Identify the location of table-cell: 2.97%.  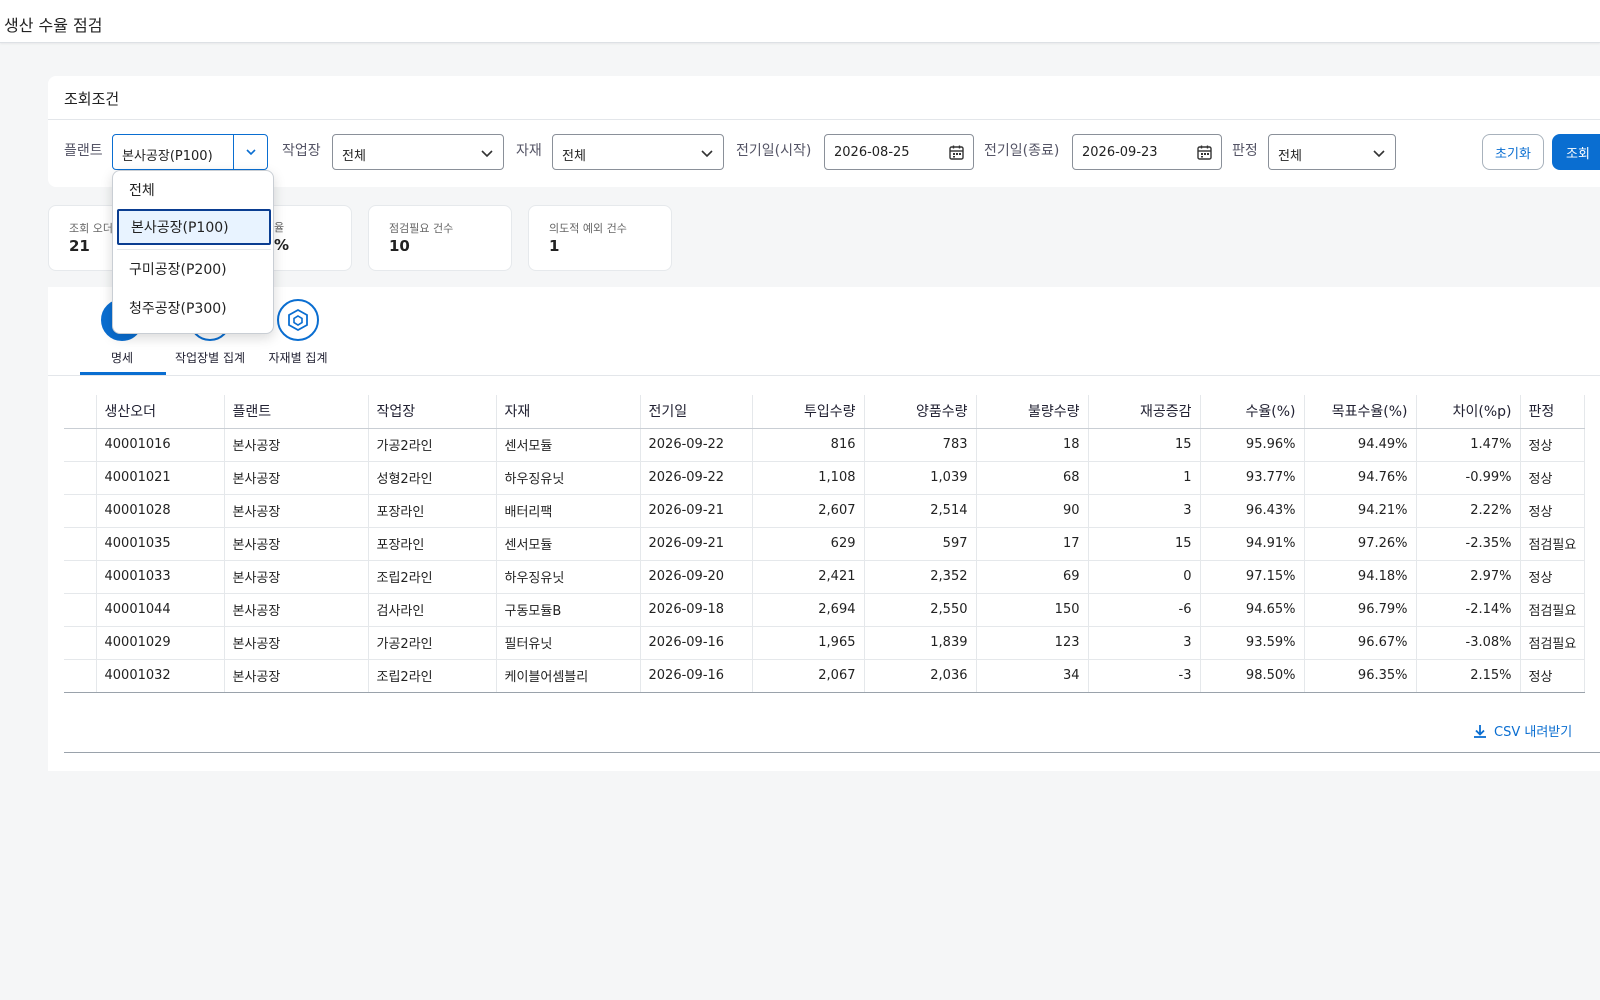
(1468, 577).